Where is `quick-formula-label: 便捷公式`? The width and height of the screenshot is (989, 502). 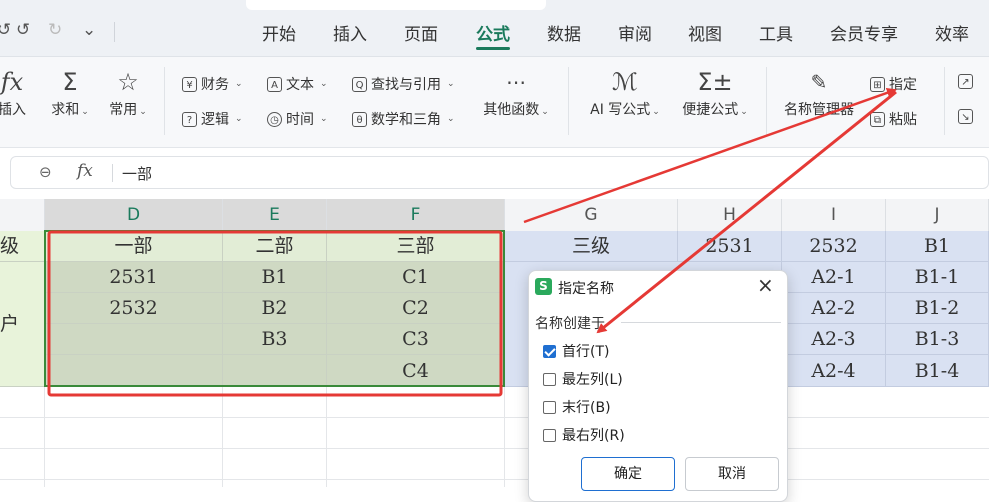 quick-formula-label: 便捷公式 is located at coordinates (710, 110).